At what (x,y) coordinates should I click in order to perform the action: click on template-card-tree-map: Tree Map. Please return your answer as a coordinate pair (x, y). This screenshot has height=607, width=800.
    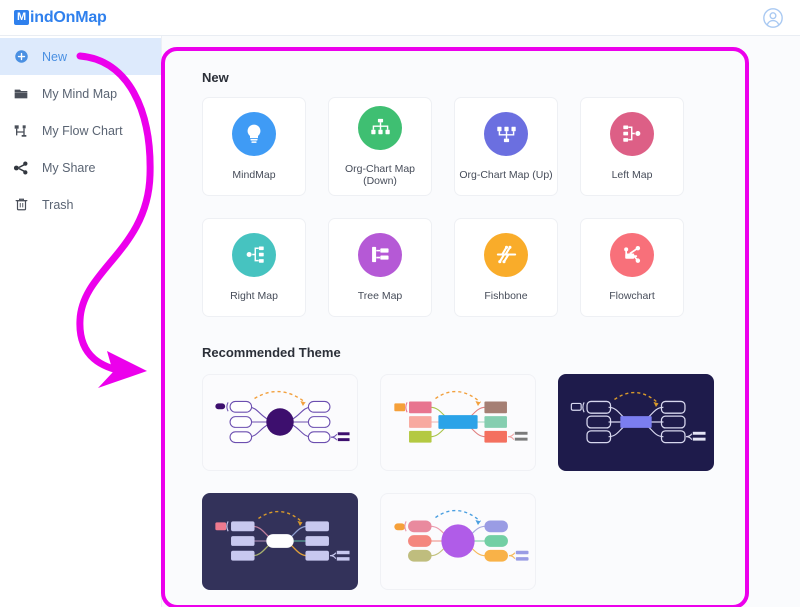
    Looking at the image, I should click on (380, 267).